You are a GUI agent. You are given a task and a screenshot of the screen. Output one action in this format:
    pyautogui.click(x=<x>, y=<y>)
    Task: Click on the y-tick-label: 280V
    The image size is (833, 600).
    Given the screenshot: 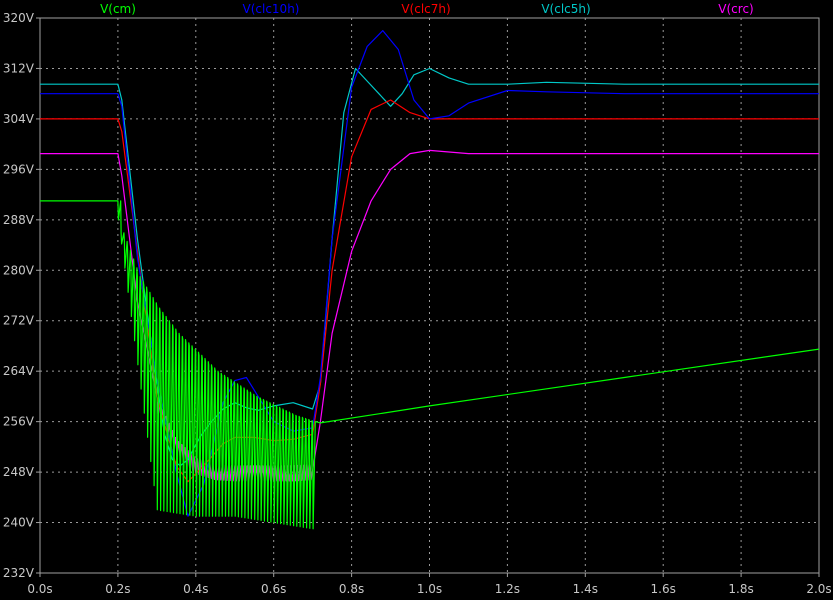 What is the action you would take?
    pyautogui.click(x=19, y=270)
    